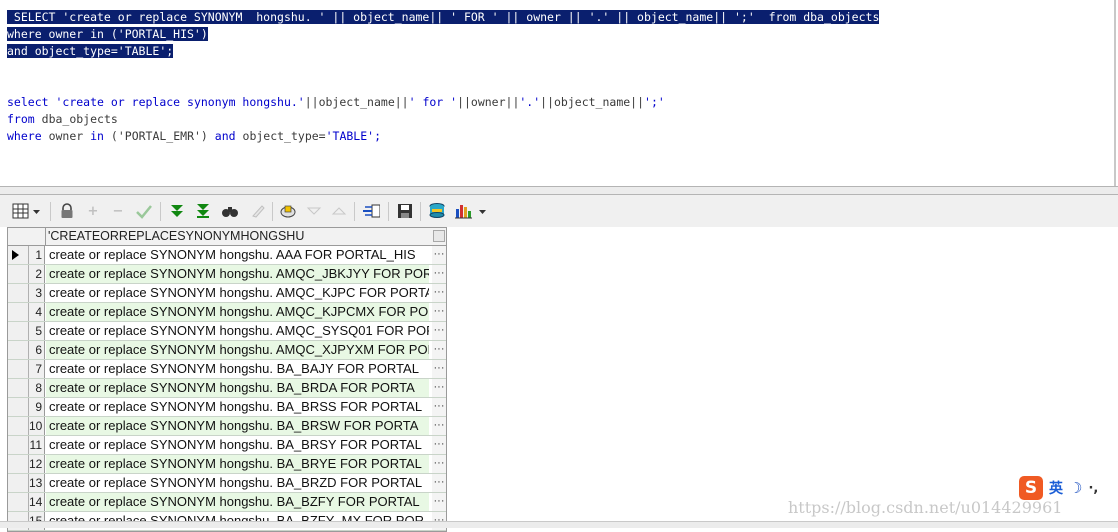 This screenshot has width=1118, height=532. Describe the element at coordinates (37, 255) in the screenshot. I see `row-number: 1` at that location.